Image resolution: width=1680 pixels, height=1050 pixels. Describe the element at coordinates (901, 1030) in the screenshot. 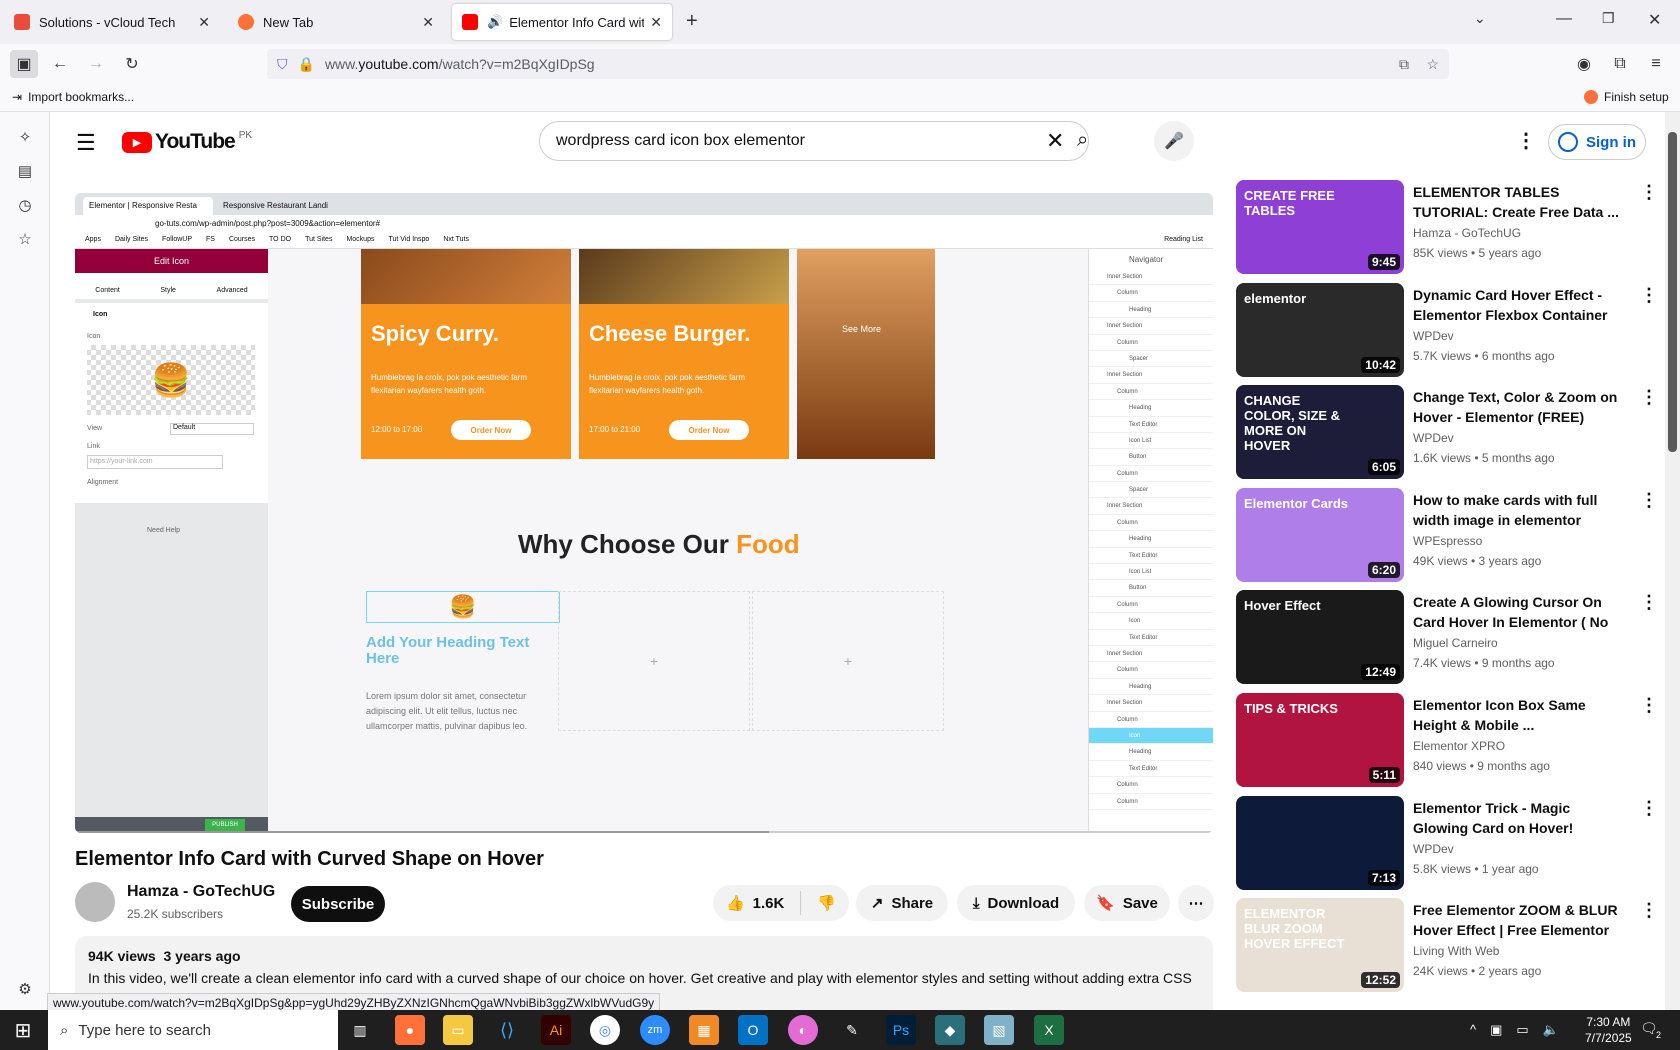

I see `photoshop-icon: Ps` at that location.